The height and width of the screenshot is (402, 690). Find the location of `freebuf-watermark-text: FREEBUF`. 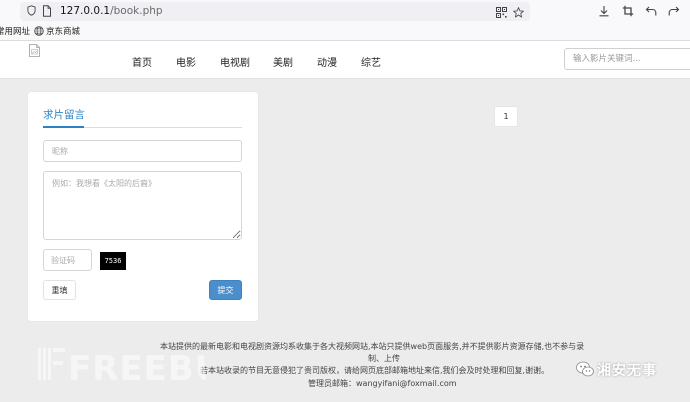

freebuf-watermark-text: FREEBUF is located at coordinates (137, 366).